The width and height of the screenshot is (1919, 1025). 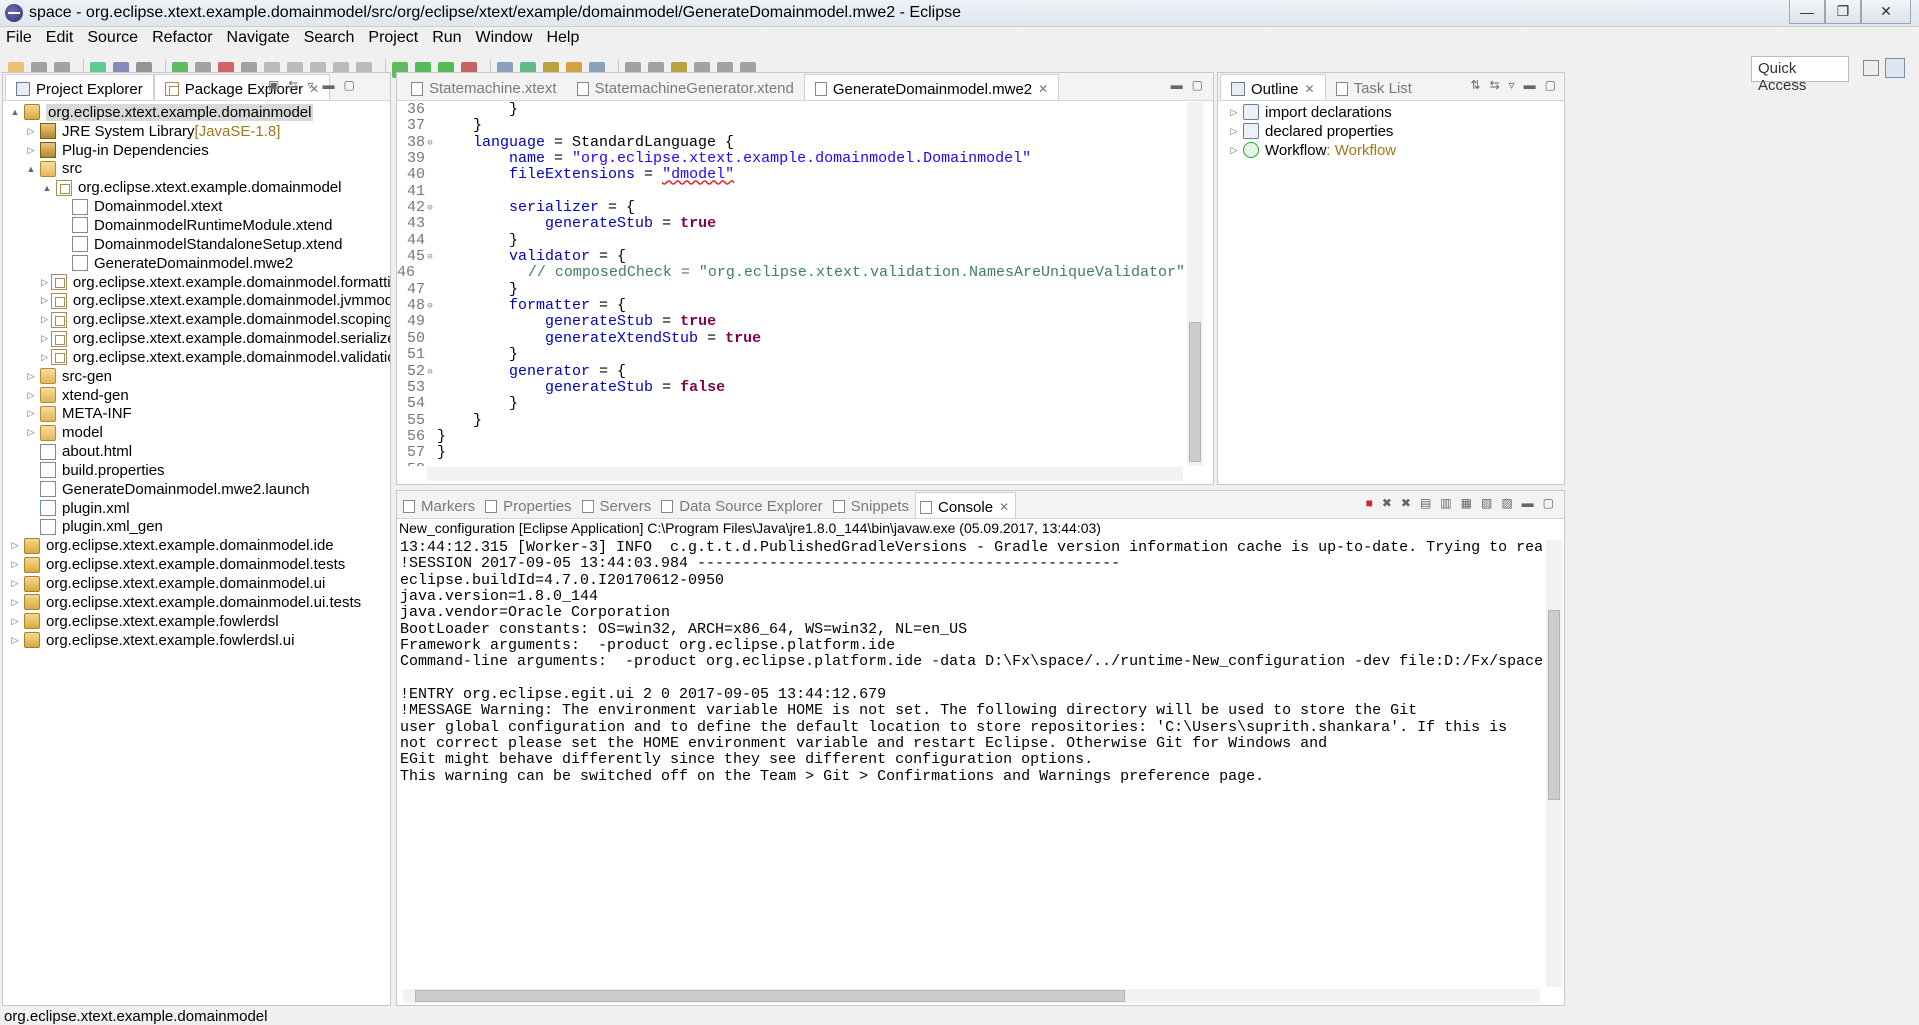 What do you see at coordinates (196, 395) in the screenshot?
I see `tree-item: ▷ xtend-gen` at bounding box center [196, 395].